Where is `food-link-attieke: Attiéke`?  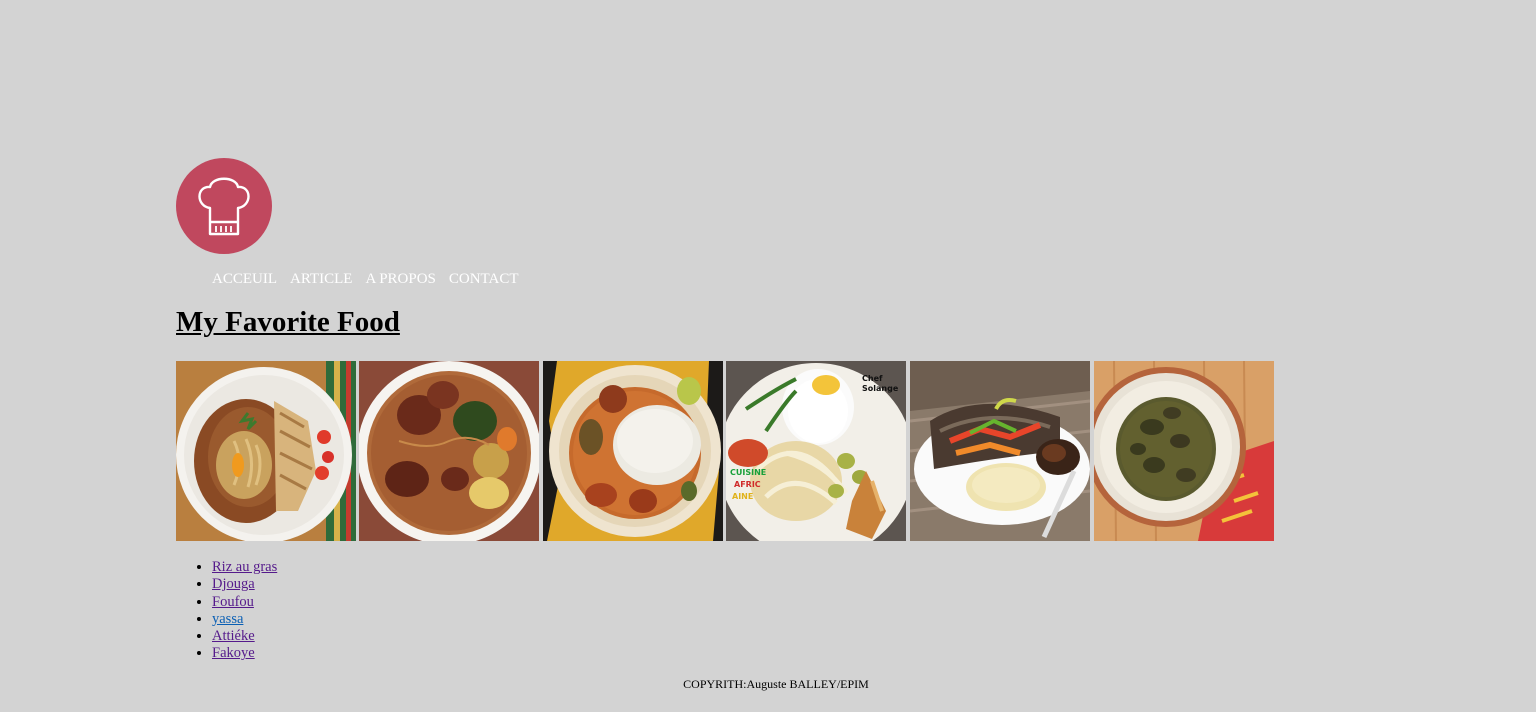
food-link-attieke: Attiéke is located at coordinates (233, 636).